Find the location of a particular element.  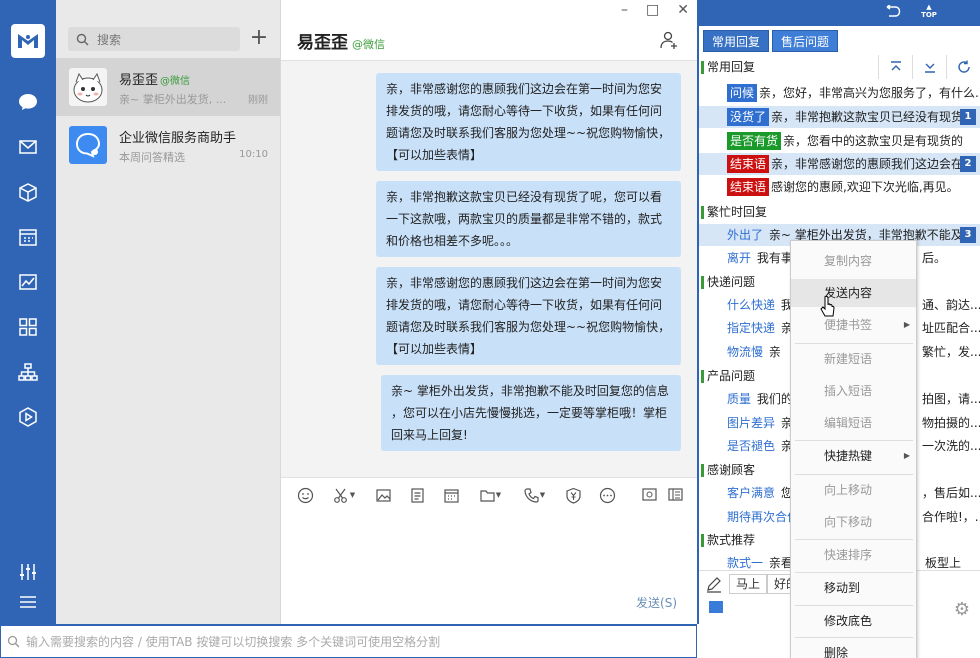

reply-tag: 结束语 is located at coordinates (748, 187).